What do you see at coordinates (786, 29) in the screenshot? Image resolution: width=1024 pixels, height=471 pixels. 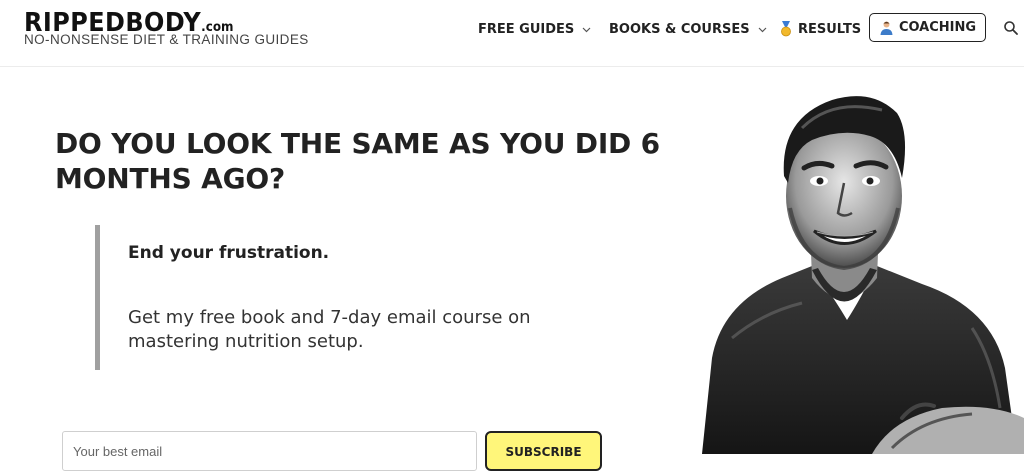 I see `medal-icon` at bounding box center [786, 29].